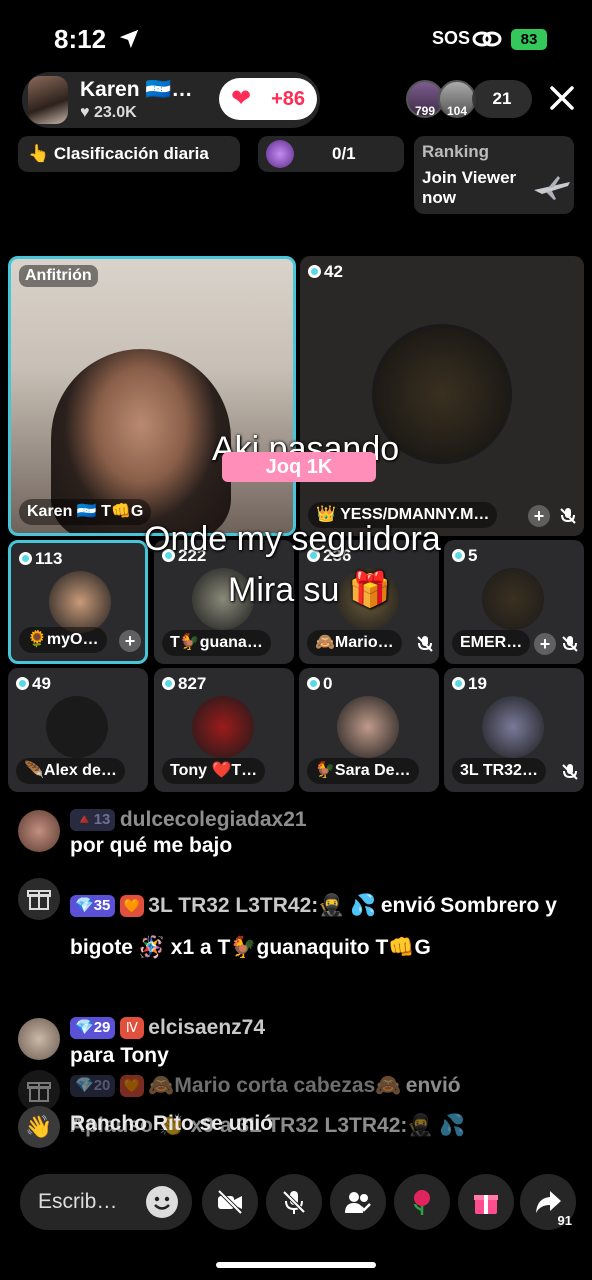 This screenshot has width=592, height=1280. I want to click on overlay-chip: Joq 1K, so click(299, 467).